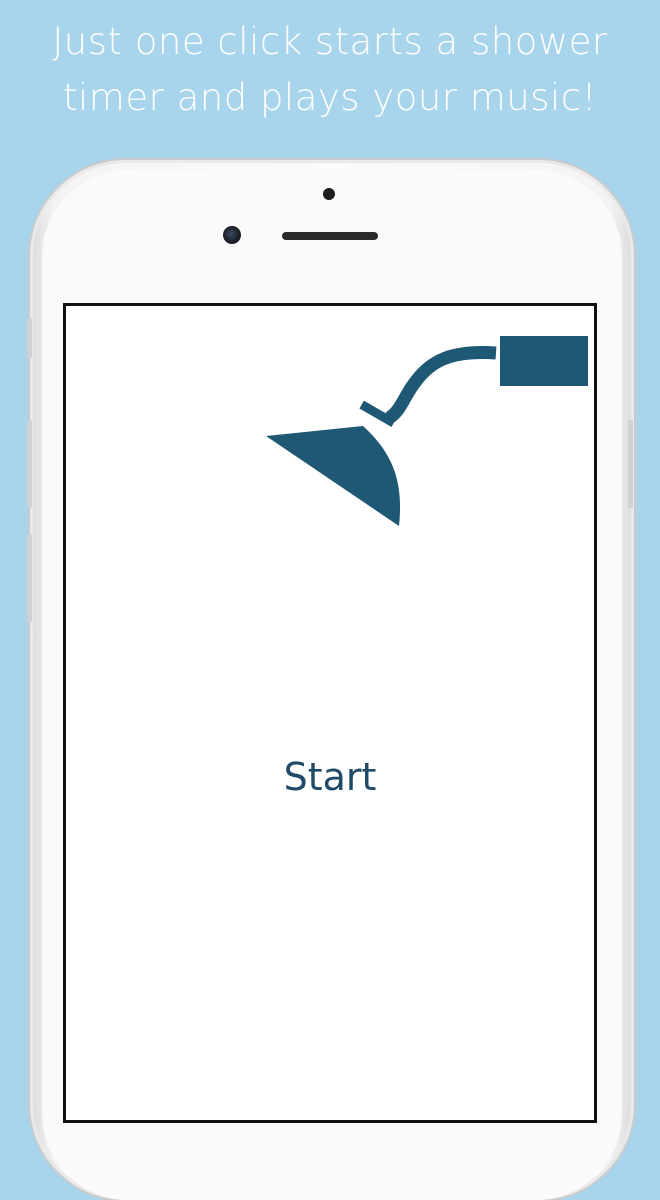 Image resolution: width=660 pixels, height=1200 pixels. What do you see at coordinates (29, 464) in the screenshot?
I see `volume-up-button` at bounding box center [29, 464].